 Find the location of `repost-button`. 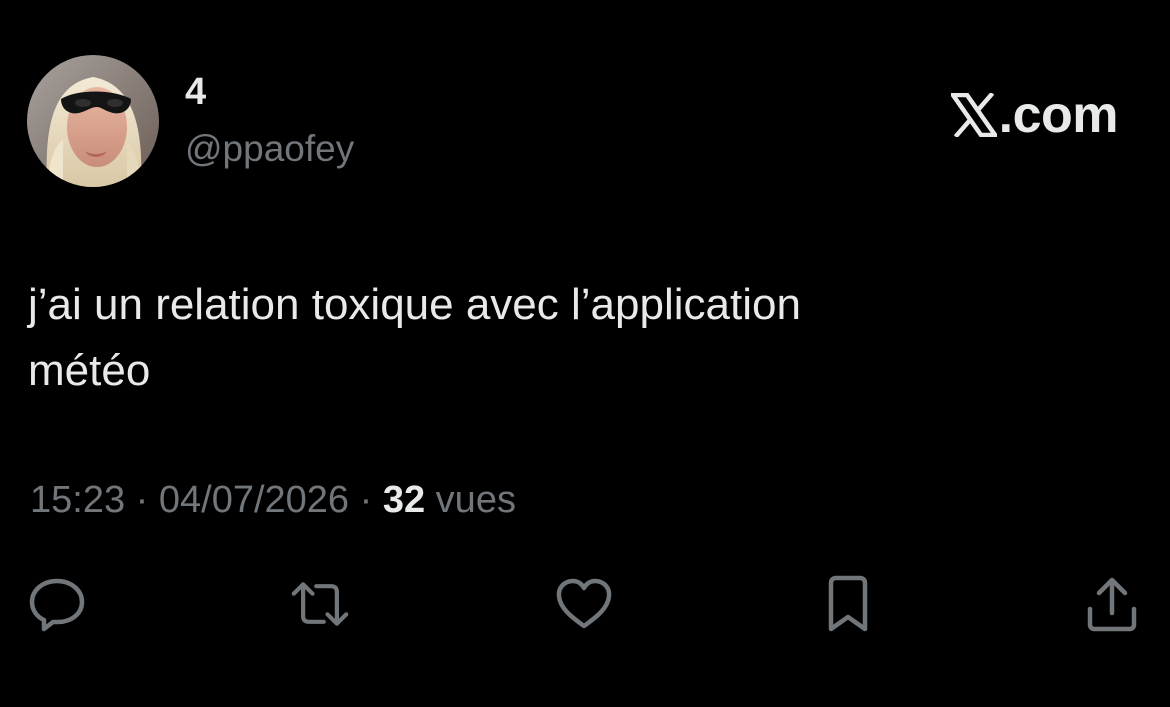

repost-button is located at coordinates (320, 604).